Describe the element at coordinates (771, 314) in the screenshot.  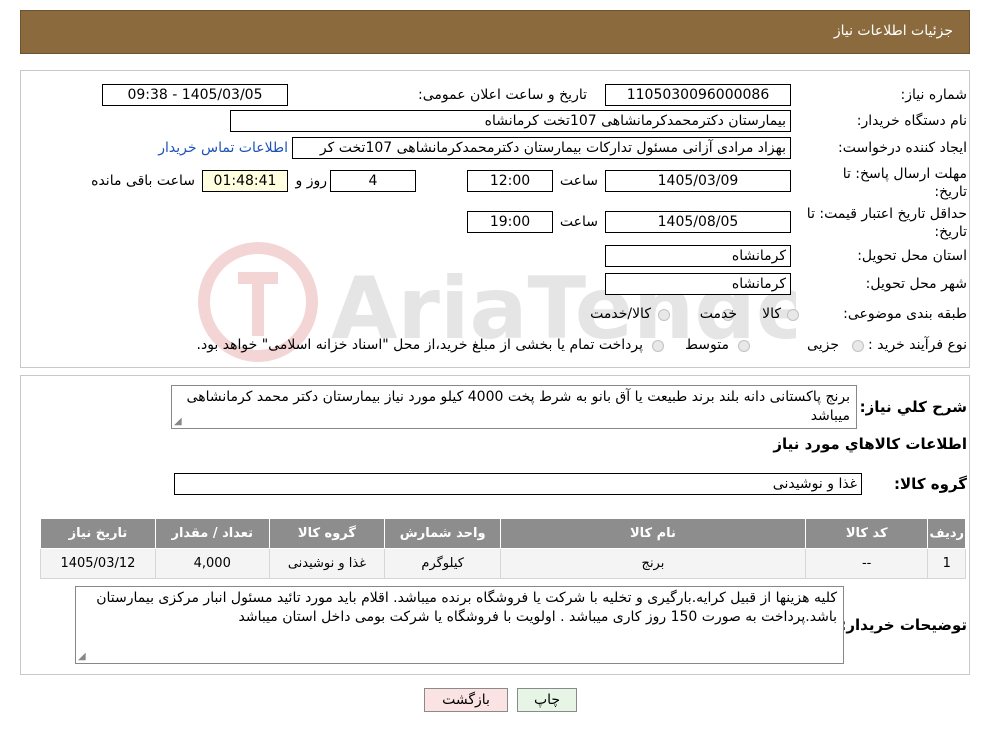
I see `category-option-goods: کالا` at that location.